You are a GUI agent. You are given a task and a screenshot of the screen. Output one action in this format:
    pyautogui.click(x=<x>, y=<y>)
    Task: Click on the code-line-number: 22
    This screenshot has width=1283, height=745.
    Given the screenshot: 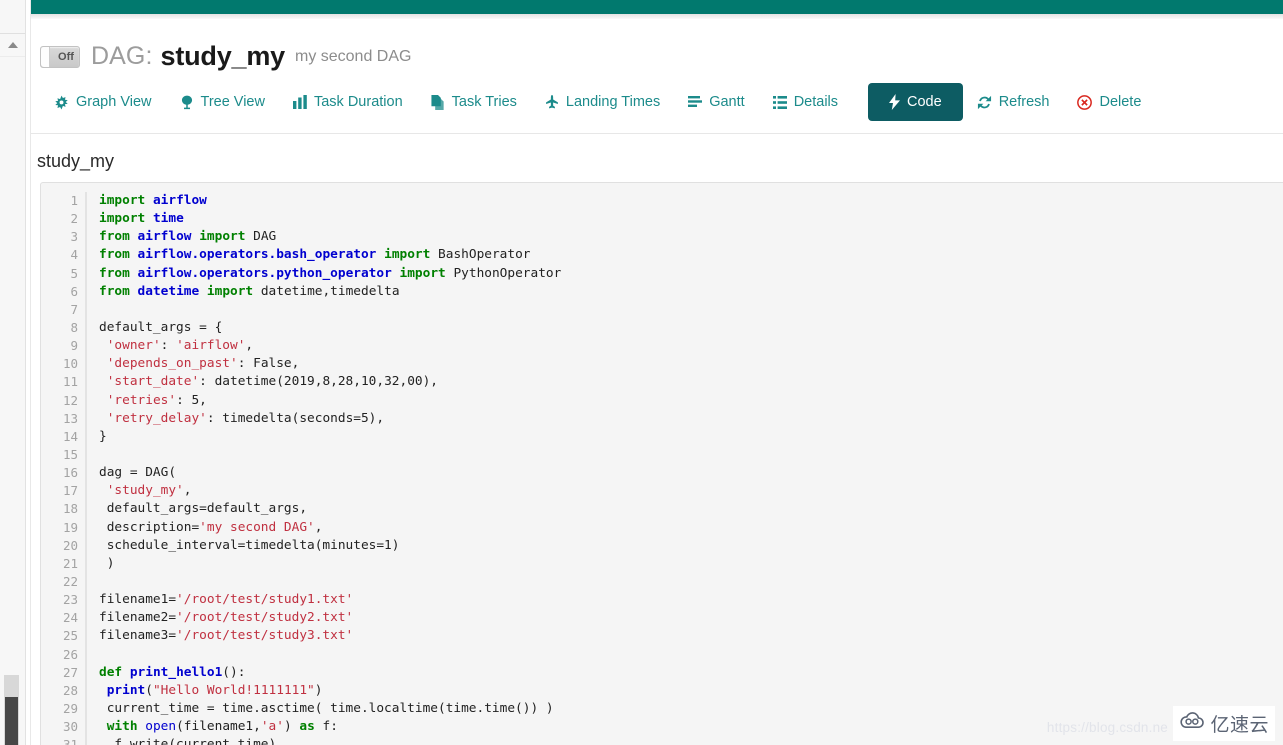 What is the action you would take?
    pyautogui.click(x=70, y=581)
    